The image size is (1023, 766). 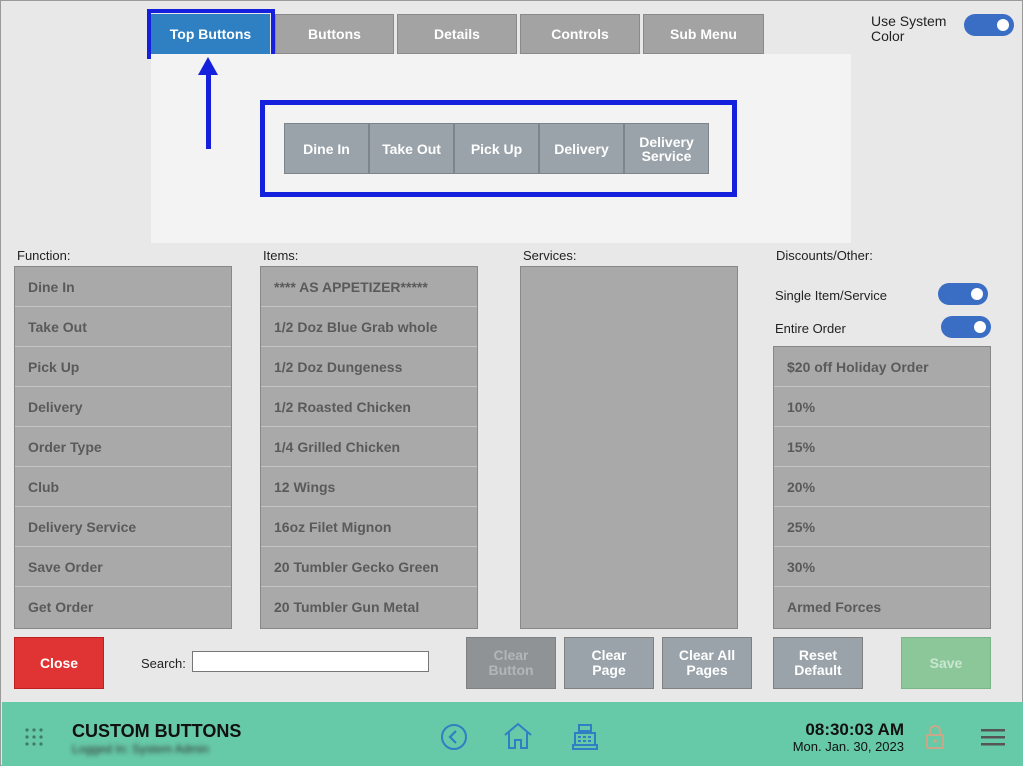 What do you see at coordinates (824, 255) in the screenshot?
I see `discounts-label: Discounts/Other:` at bounding box center [824, 255].